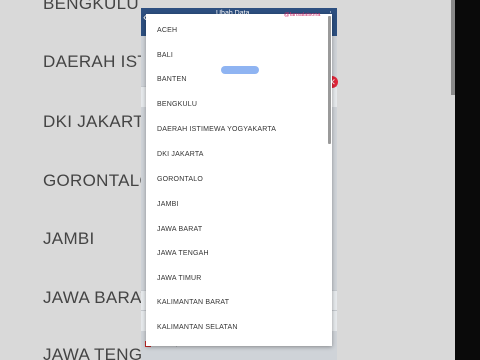  I want to click on bg-item-jambi: JAMBI, so click(69, 238).